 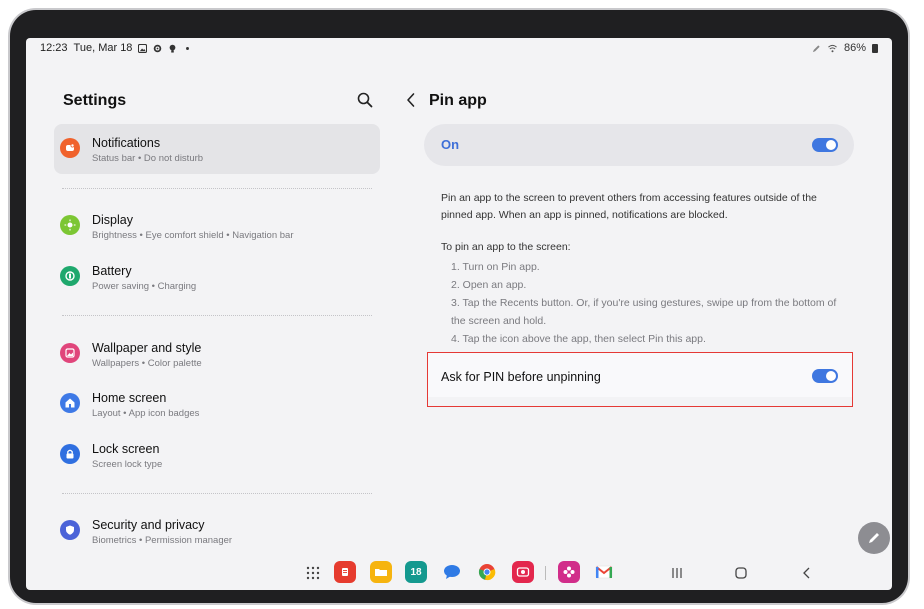 What do you see at coordinates (506, 247) in the screenshot?
I see `steps-heading: To pin an app to the screen:` at bounding box center [506, 247].